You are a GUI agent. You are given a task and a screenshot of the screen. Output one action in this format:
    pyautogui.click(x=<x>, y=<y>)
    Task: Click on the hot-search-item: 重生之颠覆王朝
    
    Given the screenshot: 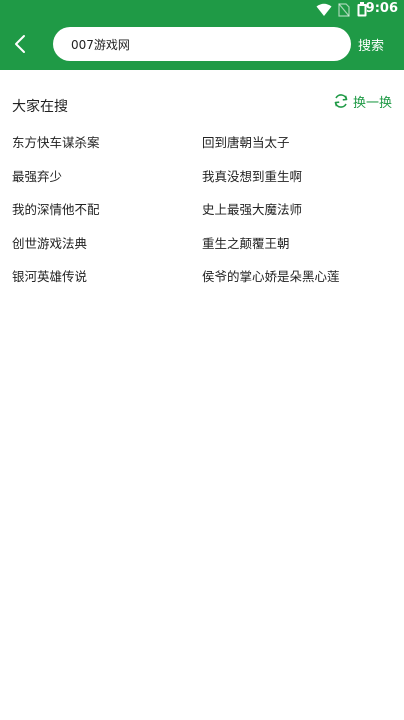 What is the action you would take?
    pyautogui.click(x=246, y=242)
    